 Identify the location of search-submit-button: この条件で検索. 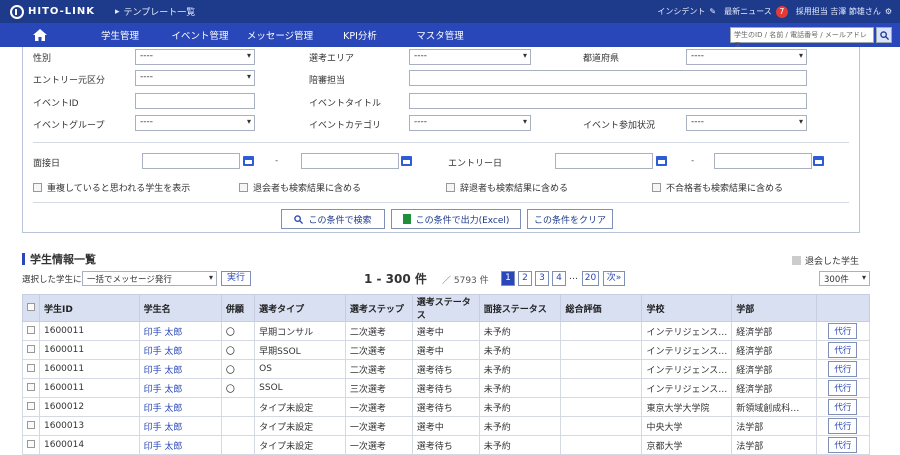
(333, 219).